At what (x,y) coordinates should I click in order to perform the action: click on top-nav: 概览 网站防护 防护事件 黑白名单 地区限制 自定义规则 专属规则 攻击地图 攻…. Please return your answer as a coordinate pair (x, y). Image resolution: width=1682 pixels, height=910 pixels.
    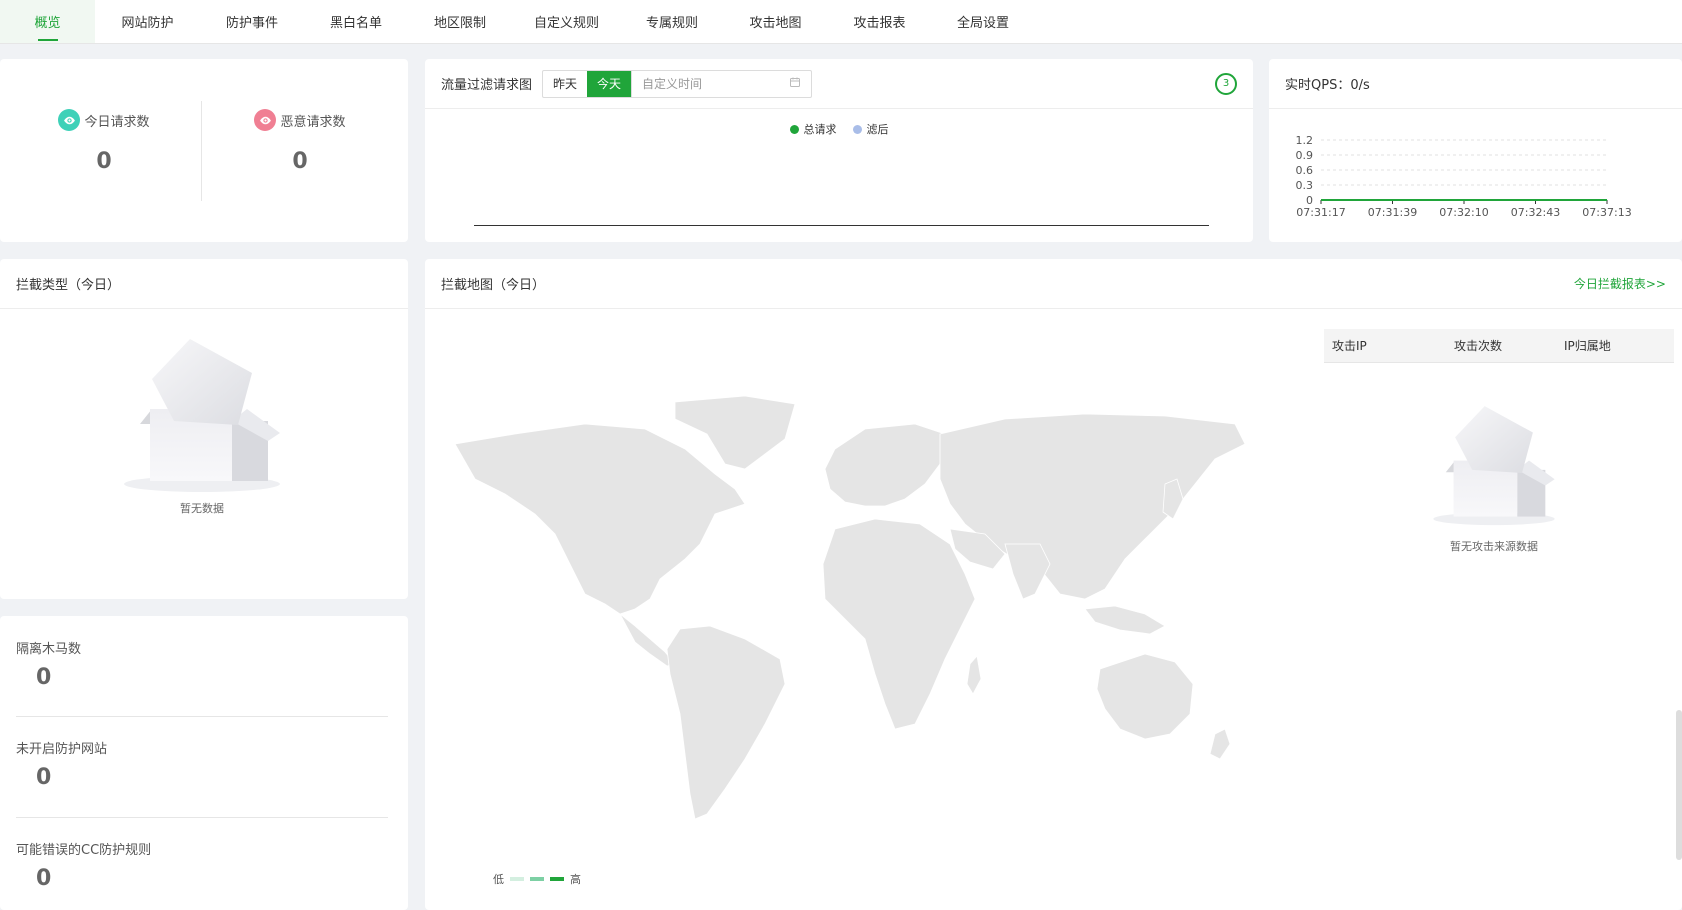
    Looking at the image, I should click on (841, 22).